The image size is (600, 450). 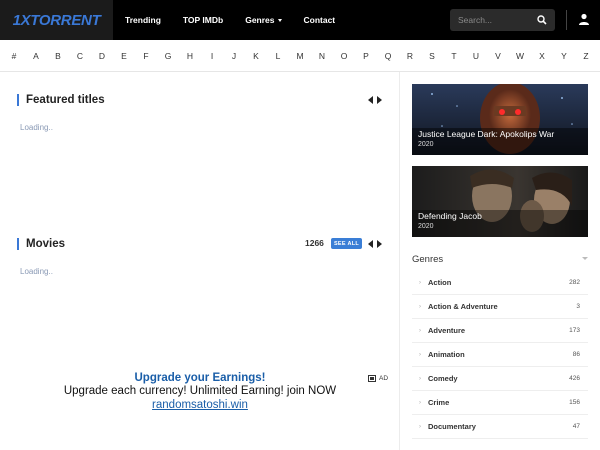 I want to click on genre-item: › Comedy 426, so click(x=500, y=379).